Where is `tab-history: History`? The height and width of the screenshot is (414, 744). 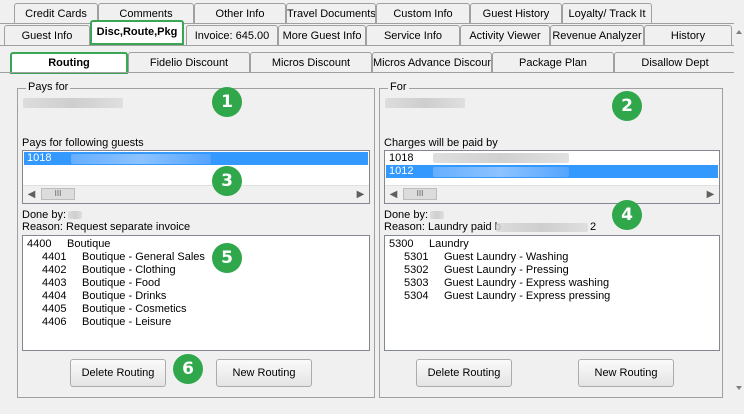
tab-history: History is located at coordinates (688, 35).